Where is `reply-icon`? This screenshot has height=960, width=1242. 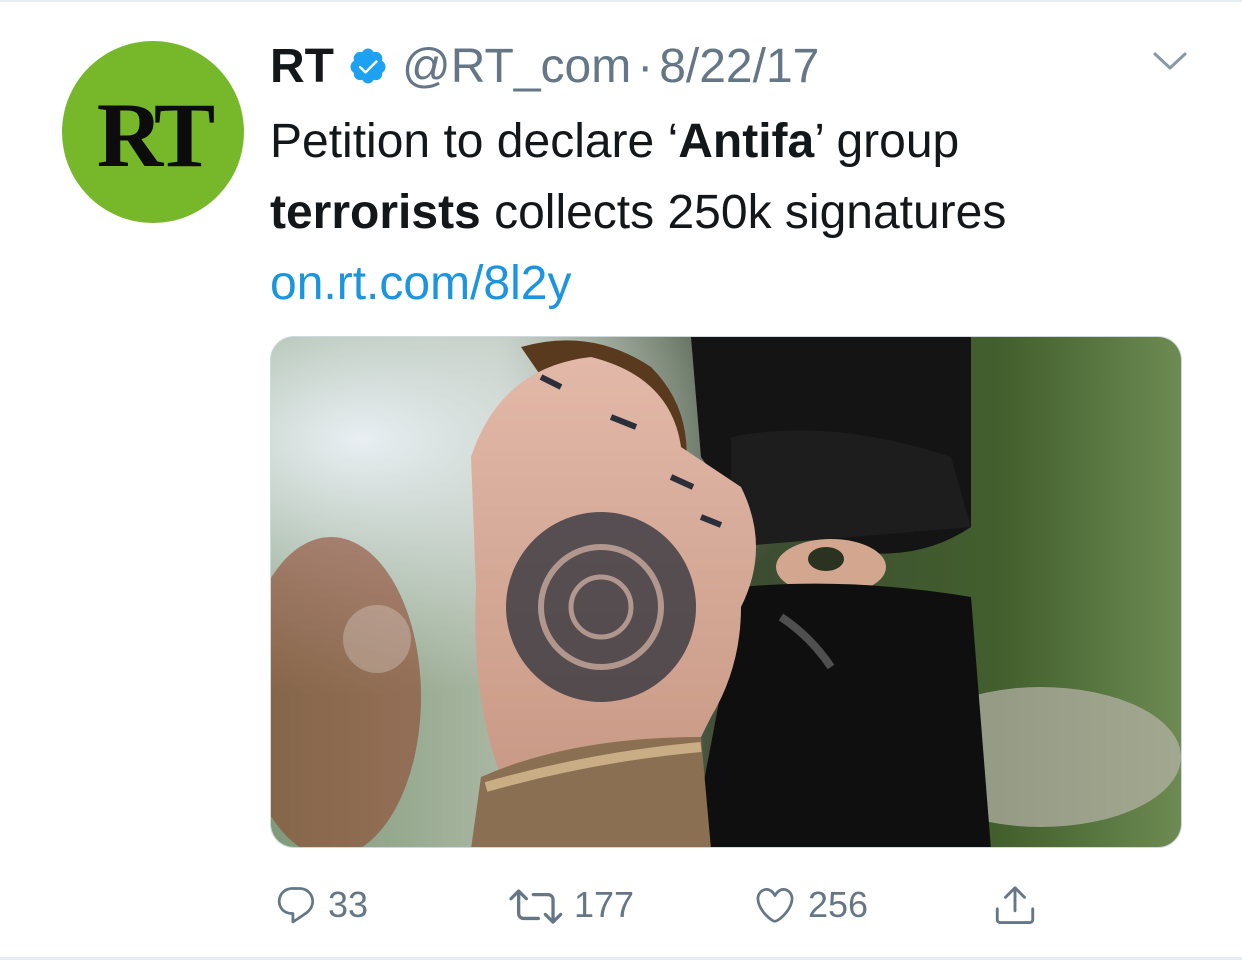 reply-icon is located at coordinates (296, 905).